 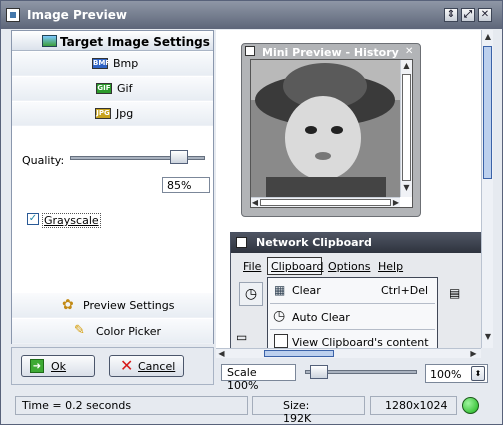 I want to click on mini-preview-viewport: ▲ ▼ ◀ ▶, so click(x=331, y=133).